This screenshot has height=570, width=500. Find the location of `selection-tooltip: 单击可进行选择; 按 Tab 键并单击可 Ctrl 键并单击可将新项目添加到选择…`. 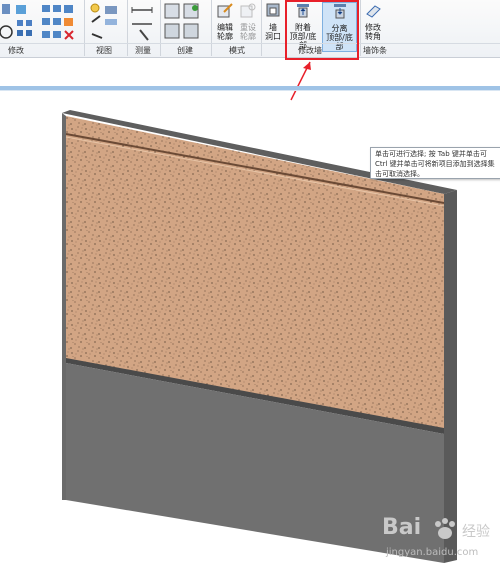

selection-tooltip: 单击可进行选择; 按 Tab 键并单击可 Ctrl 键并单击可将新项目添加到选择… is located at coordinates (435, 163).